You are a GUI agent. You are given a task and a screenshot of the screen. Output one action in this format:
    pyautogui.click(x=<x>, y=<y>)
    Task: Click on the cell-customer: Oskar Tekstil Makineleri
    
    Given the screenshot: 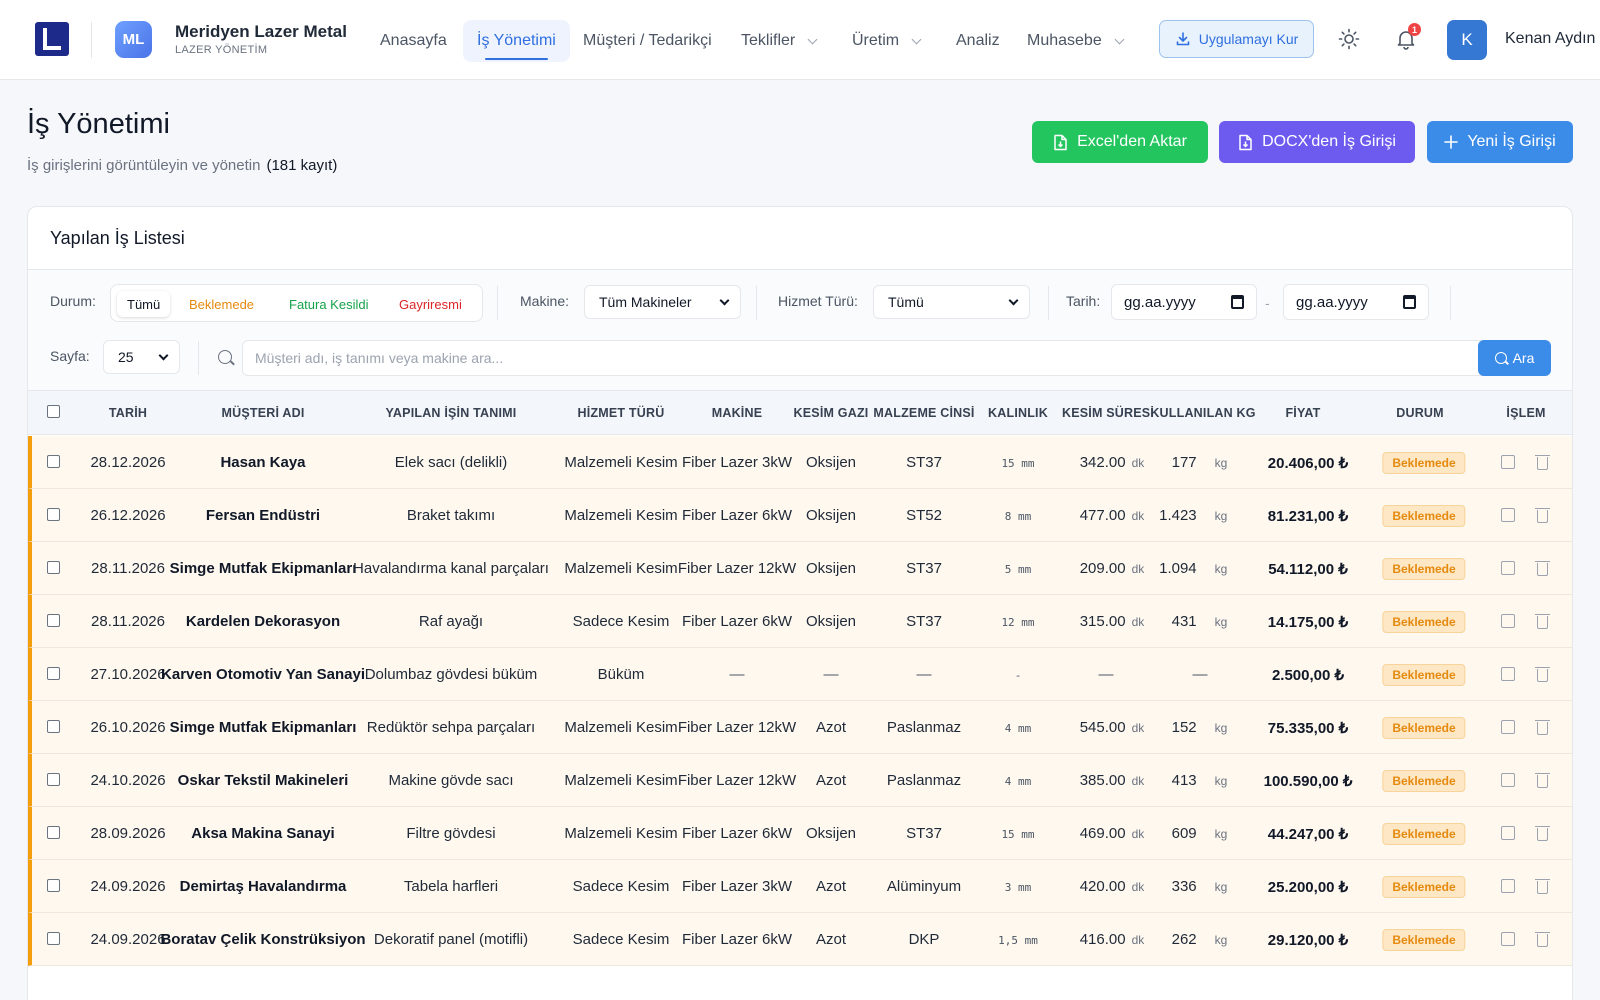 What is the action you would take?
    pyautogui.click(x=263, y=780)
    